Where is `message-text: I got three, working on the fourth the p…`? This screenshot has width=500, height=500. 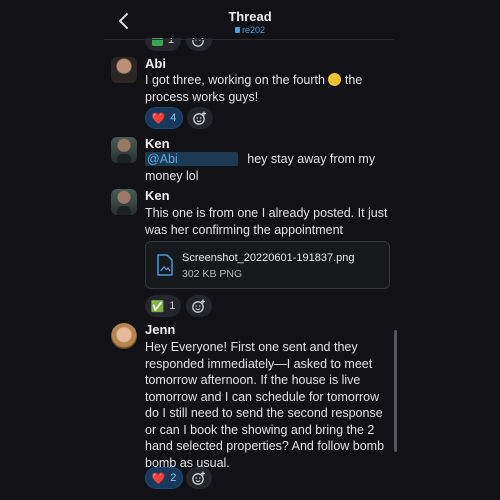
message-text: I got three, working on the fourth the p… is located at coordinates (254, 88).